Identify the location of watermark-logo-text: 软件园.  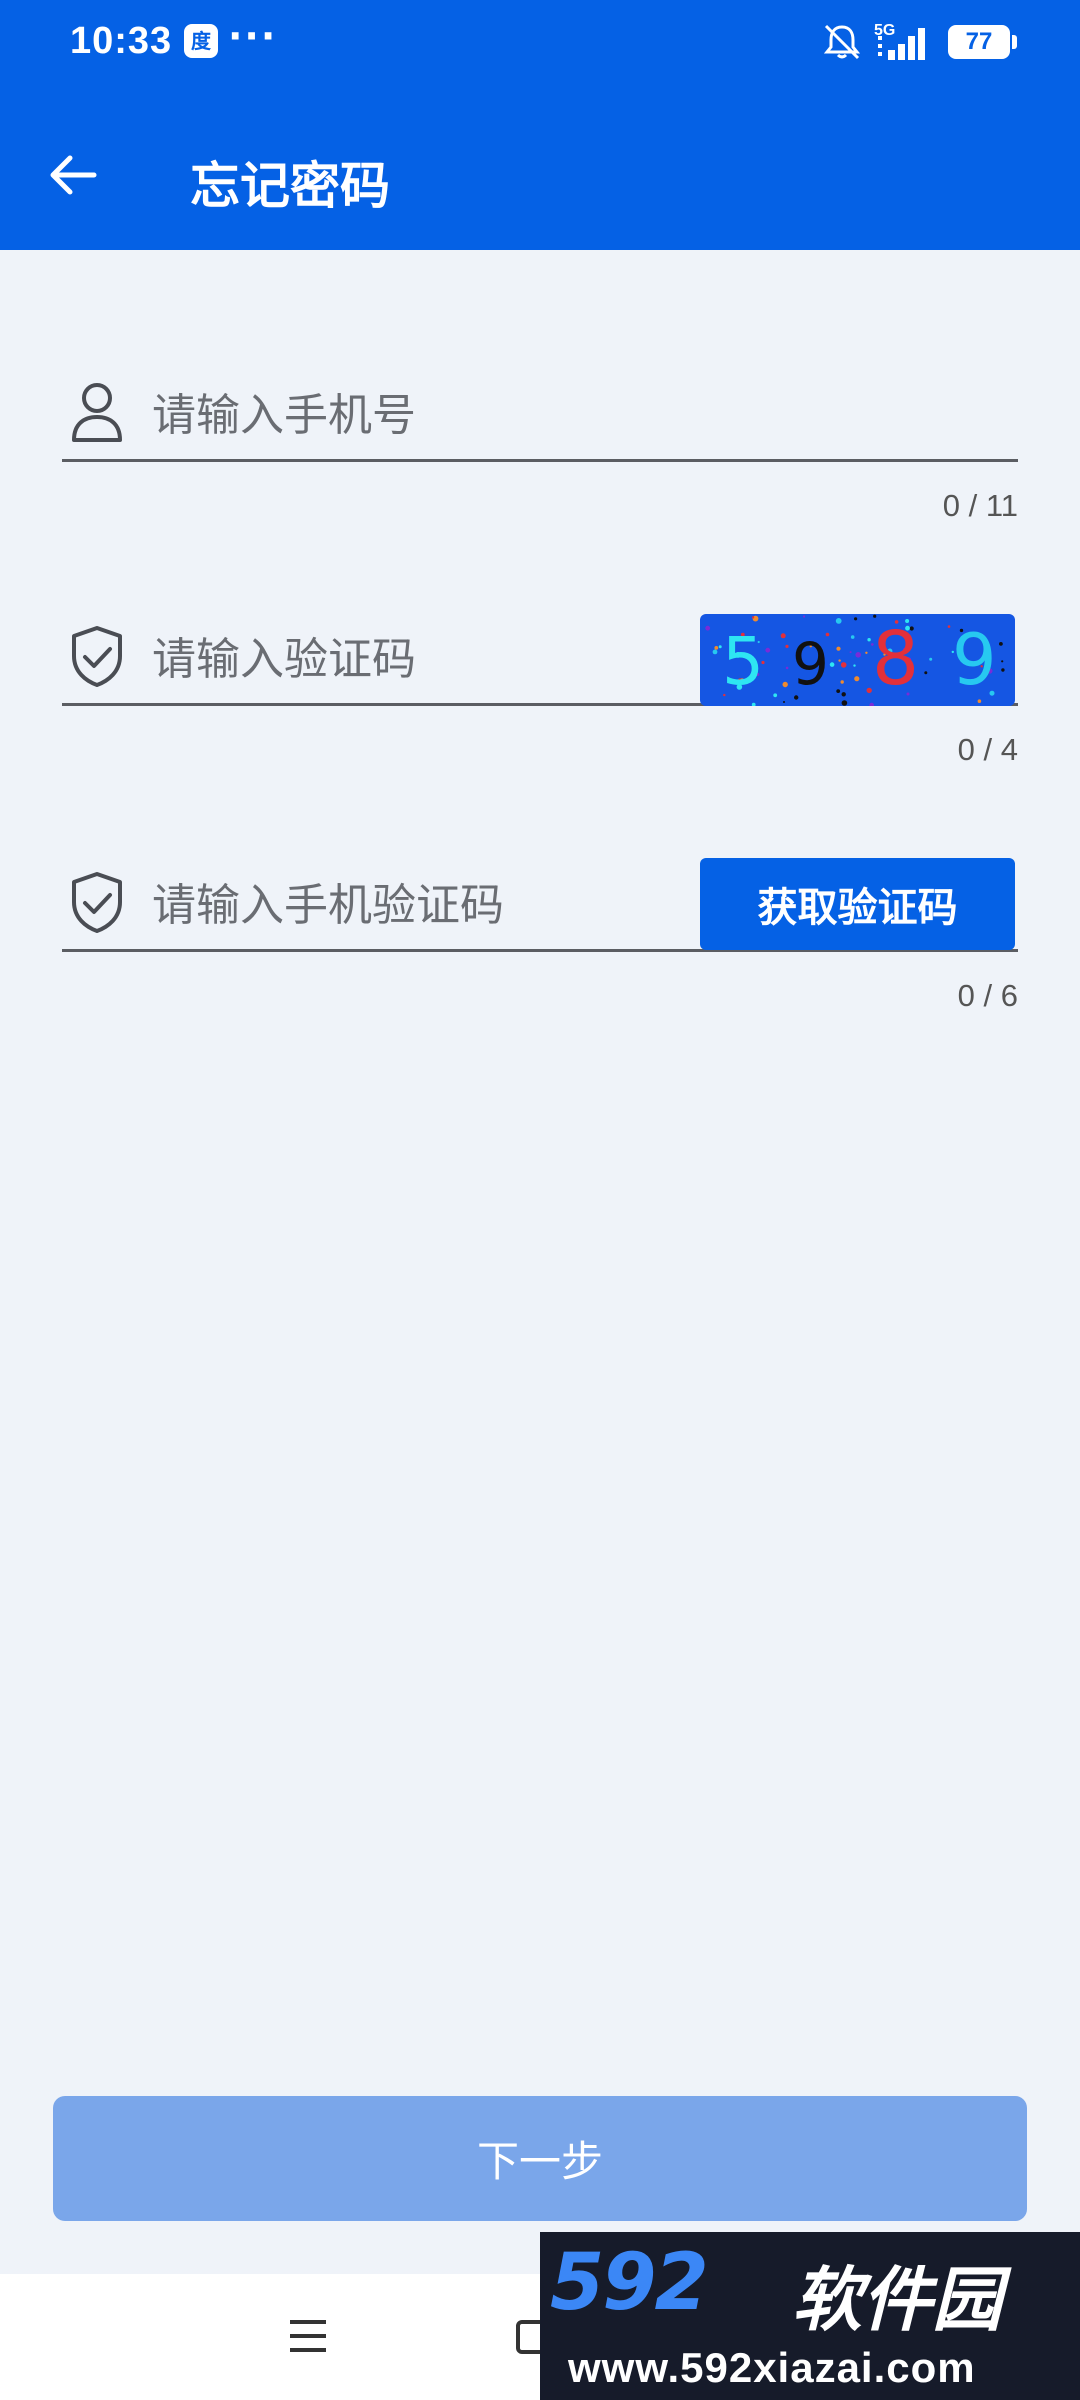
(897, 2300).